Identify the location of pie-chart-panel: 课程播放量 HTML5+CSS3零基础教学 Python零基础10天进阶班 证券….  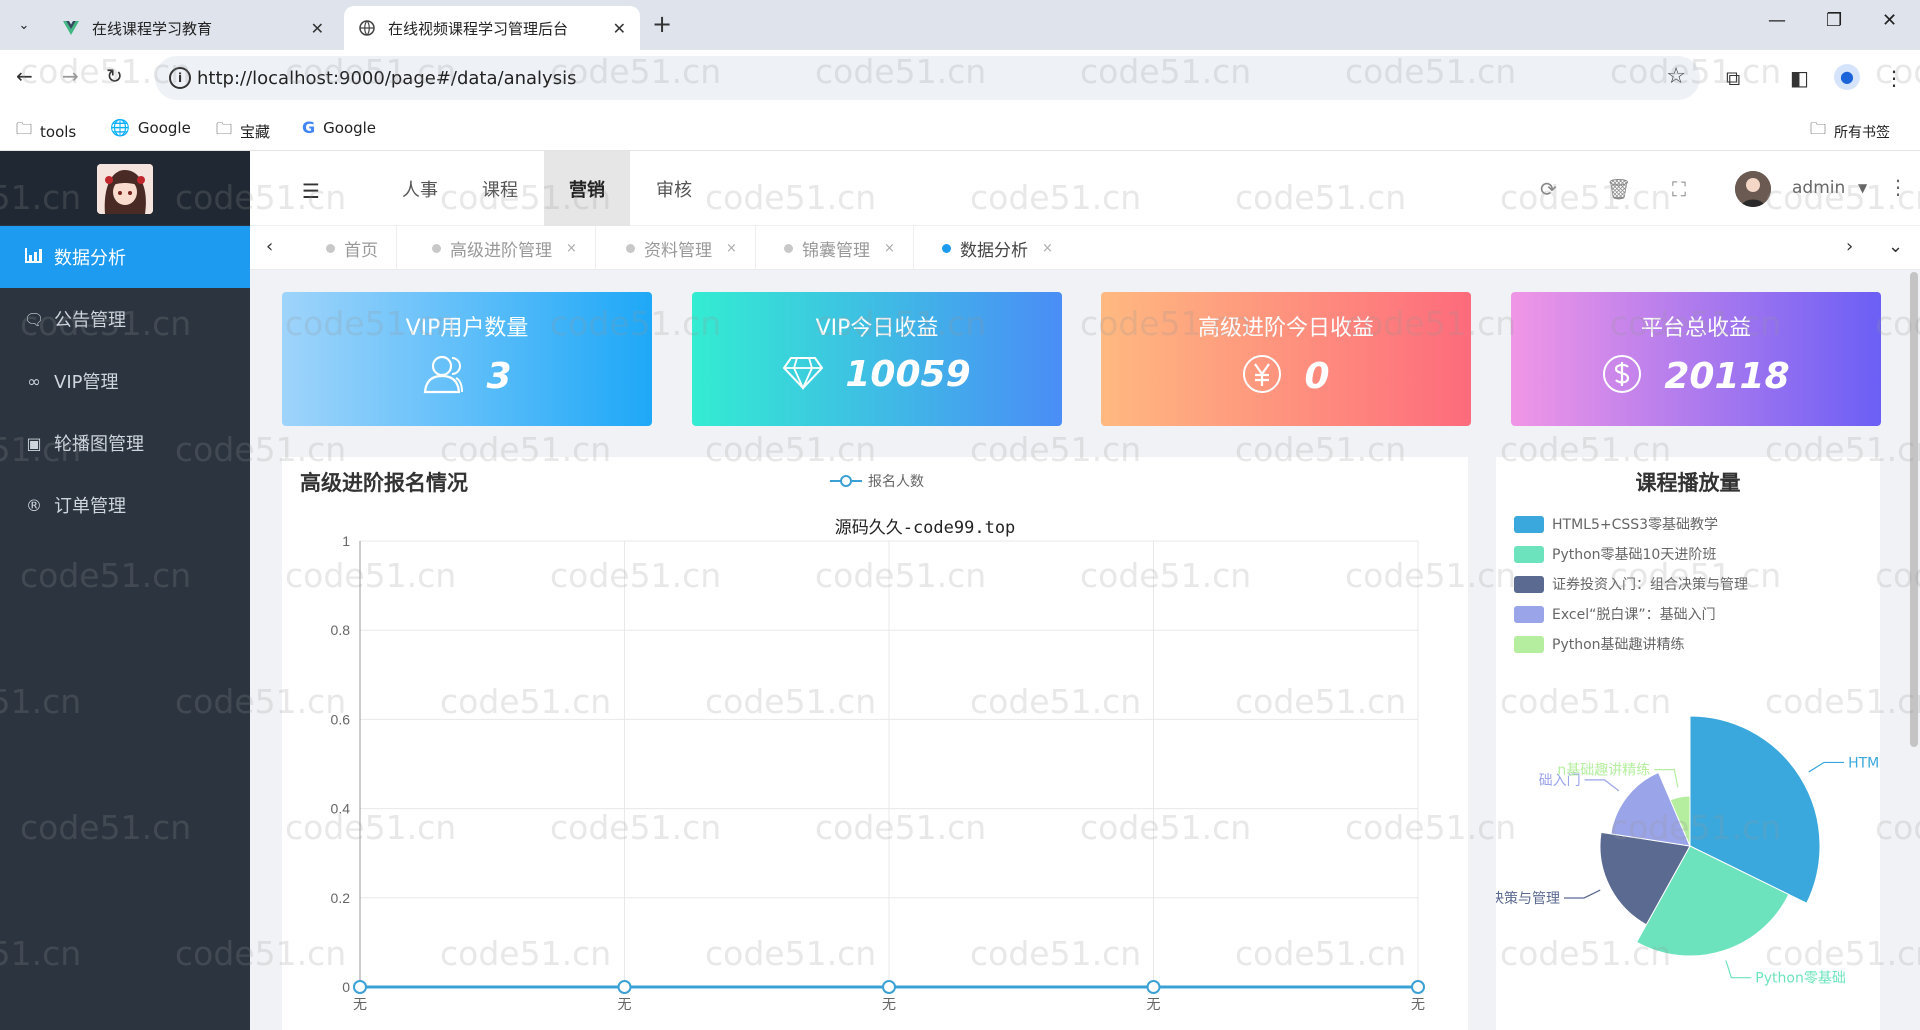
(1688, 743).